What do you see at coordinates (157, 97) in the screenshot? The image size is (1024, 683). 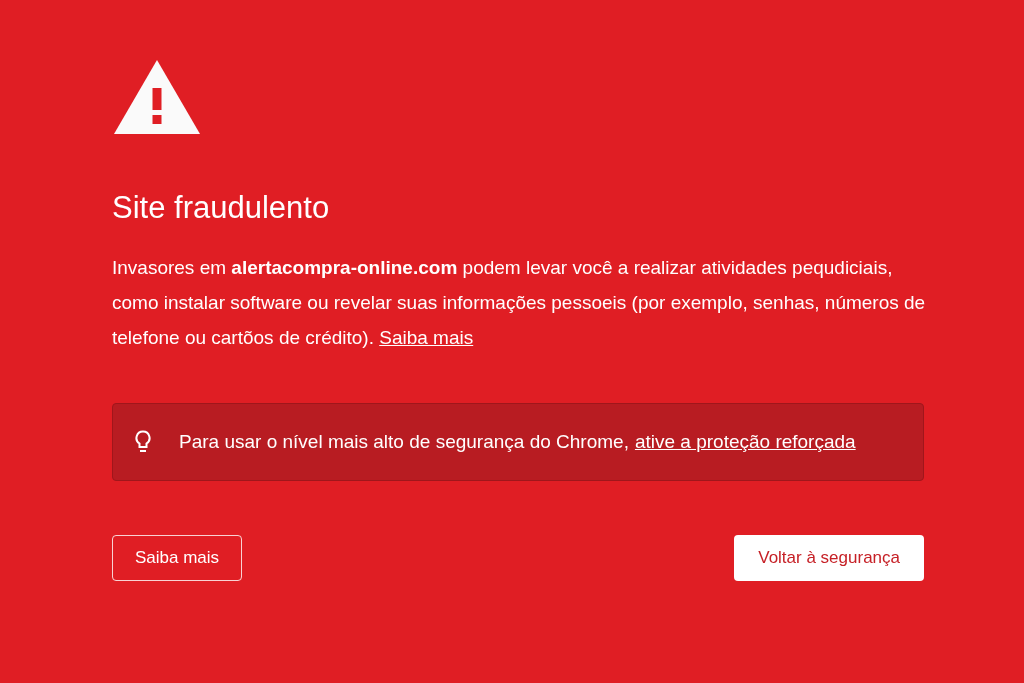 I see `warning-icon` at bounding box center [157, 97].